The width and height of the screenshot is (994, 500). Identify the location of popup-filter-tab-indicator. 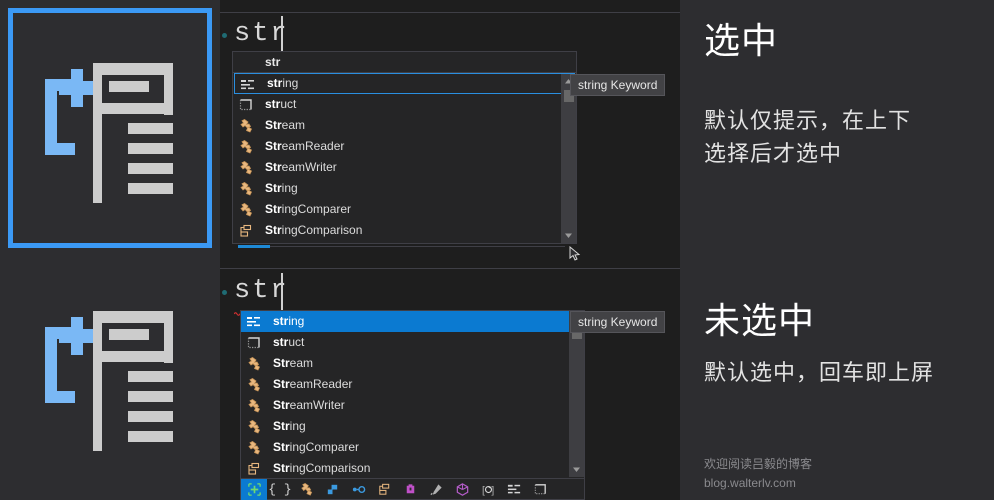
(254, 246).